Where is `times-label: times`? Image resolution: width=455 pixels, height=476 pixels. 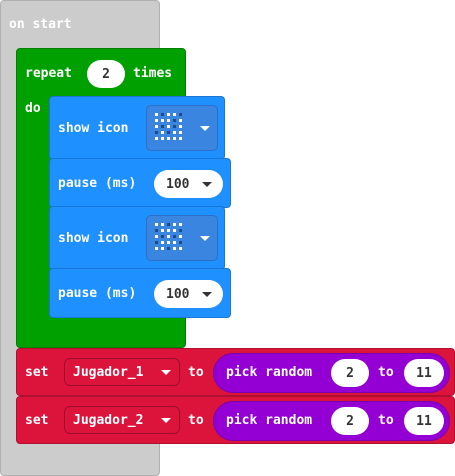
times-label: times is located at coordinates (153, 73).